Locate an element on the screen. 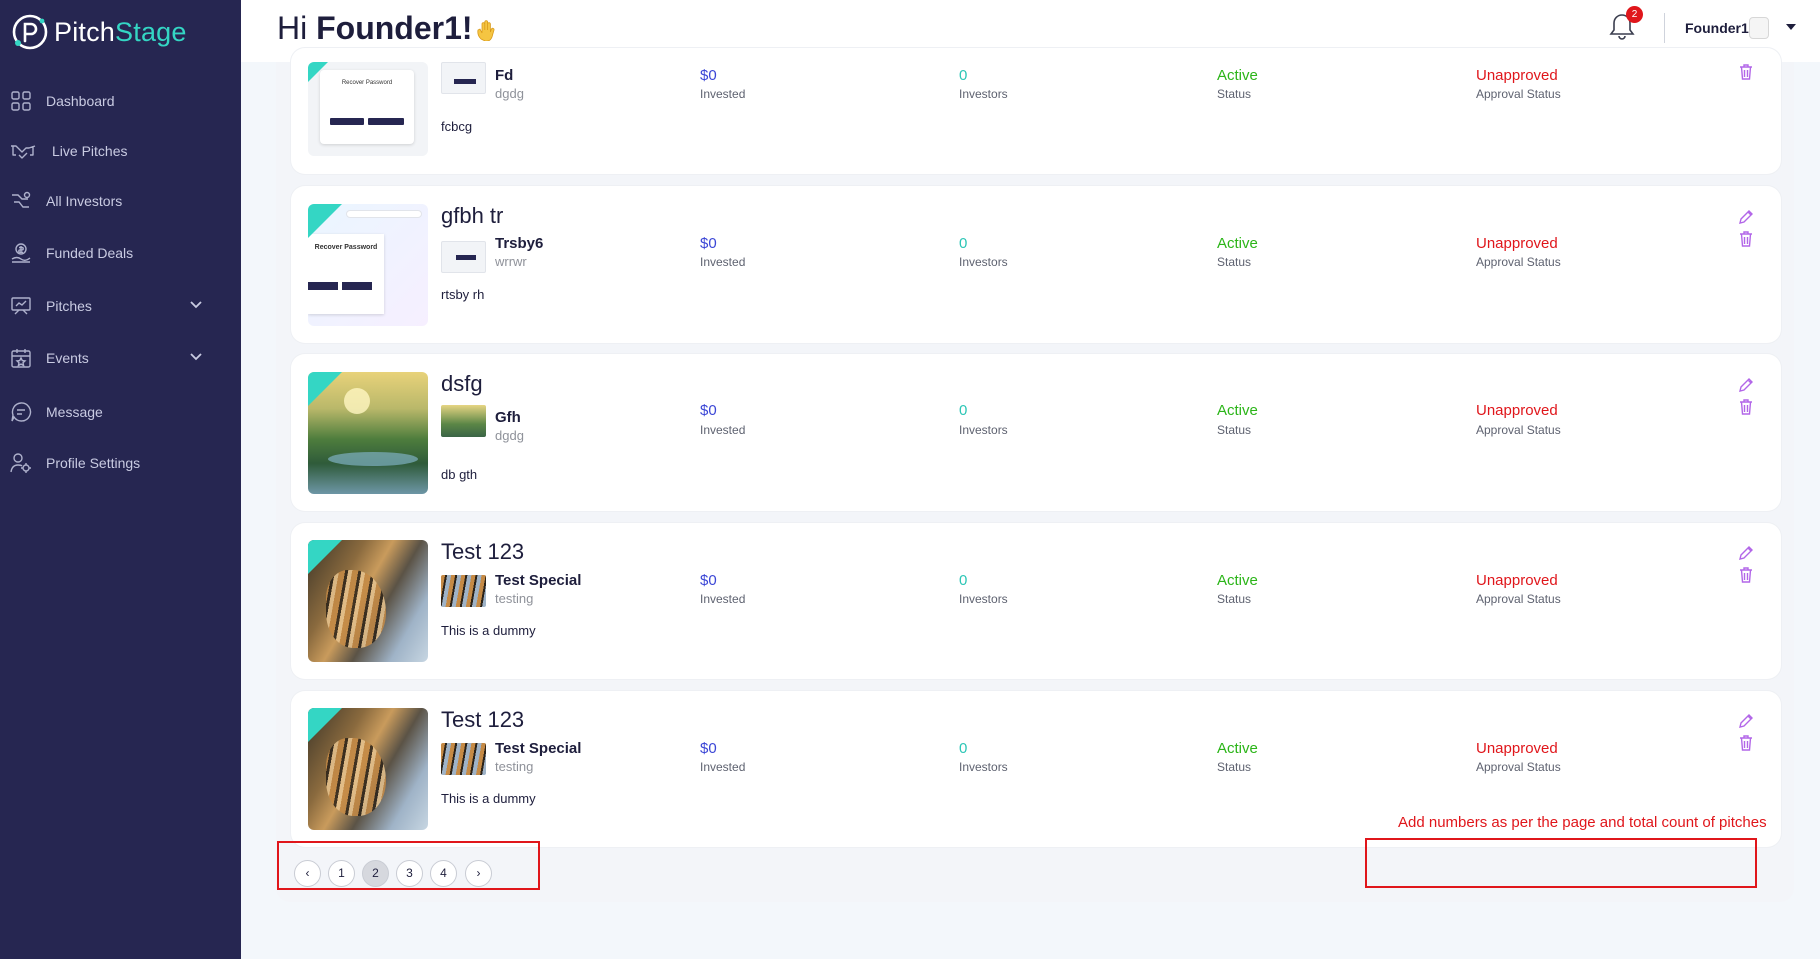 The width and height of the screenshot is (1820, 959). header-divider is located at coordinates (1664, 28).